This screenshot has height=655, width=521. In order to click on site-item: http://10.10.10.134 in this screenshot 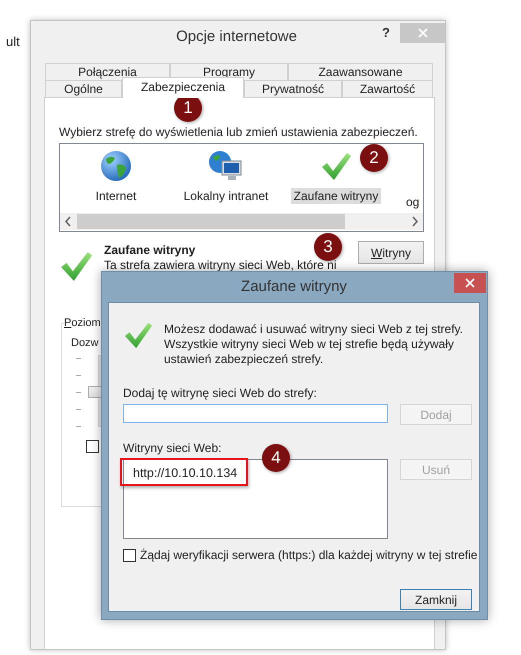, I will do `click(185, 473)`.